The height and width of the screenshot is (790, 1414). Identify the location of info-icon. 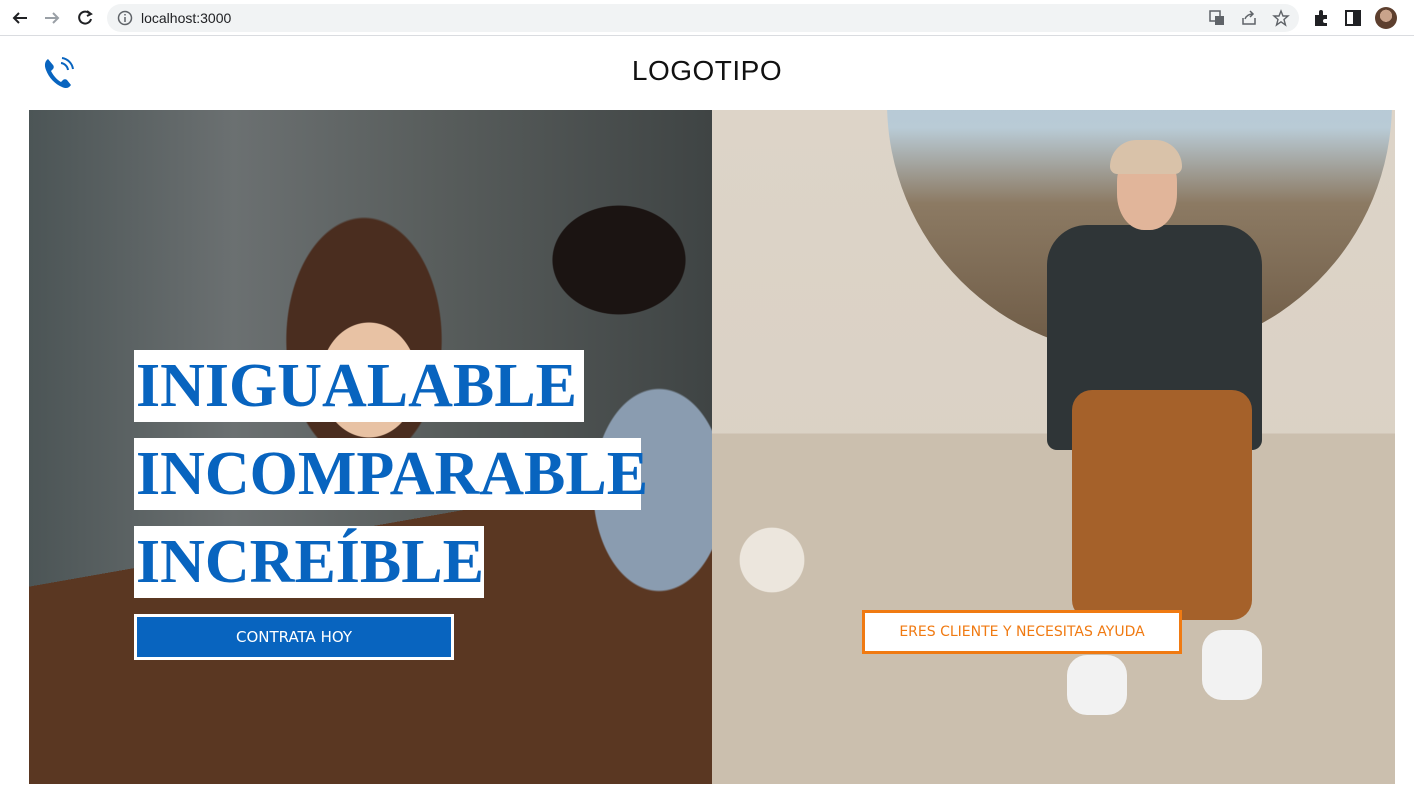
(125, 18).